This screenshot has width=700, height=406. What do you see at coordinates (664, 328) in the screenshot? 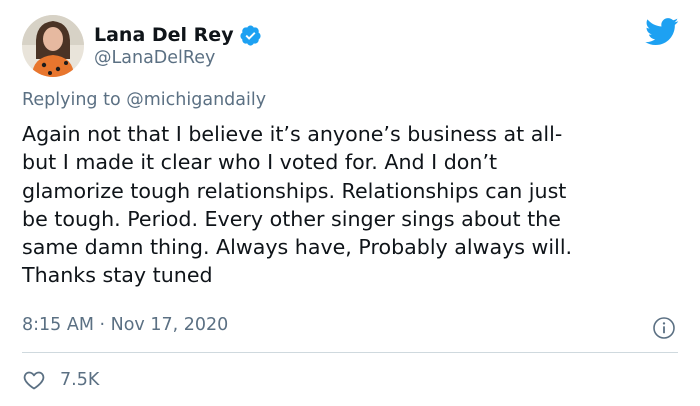
I see `info-icon` at bounding box center [664, 328].